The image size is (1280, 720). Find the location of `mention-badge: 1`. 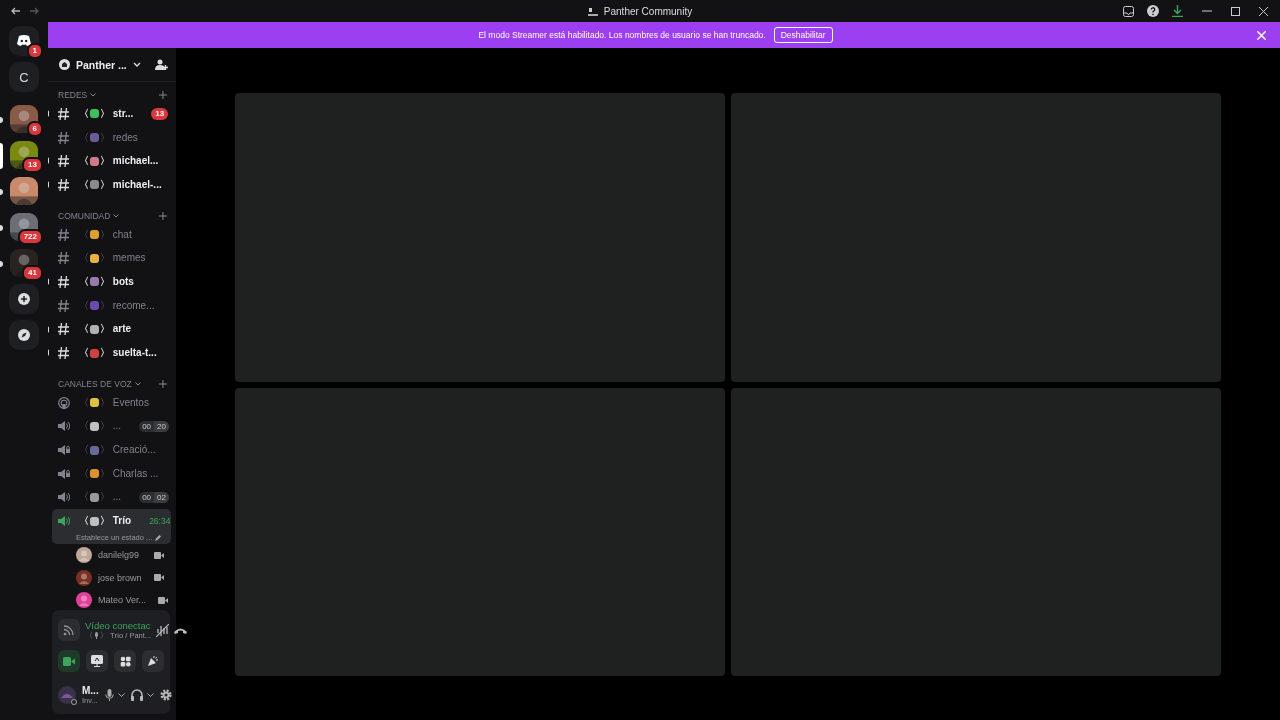

mention-badge: 1 is located at coordinates (34, 51).